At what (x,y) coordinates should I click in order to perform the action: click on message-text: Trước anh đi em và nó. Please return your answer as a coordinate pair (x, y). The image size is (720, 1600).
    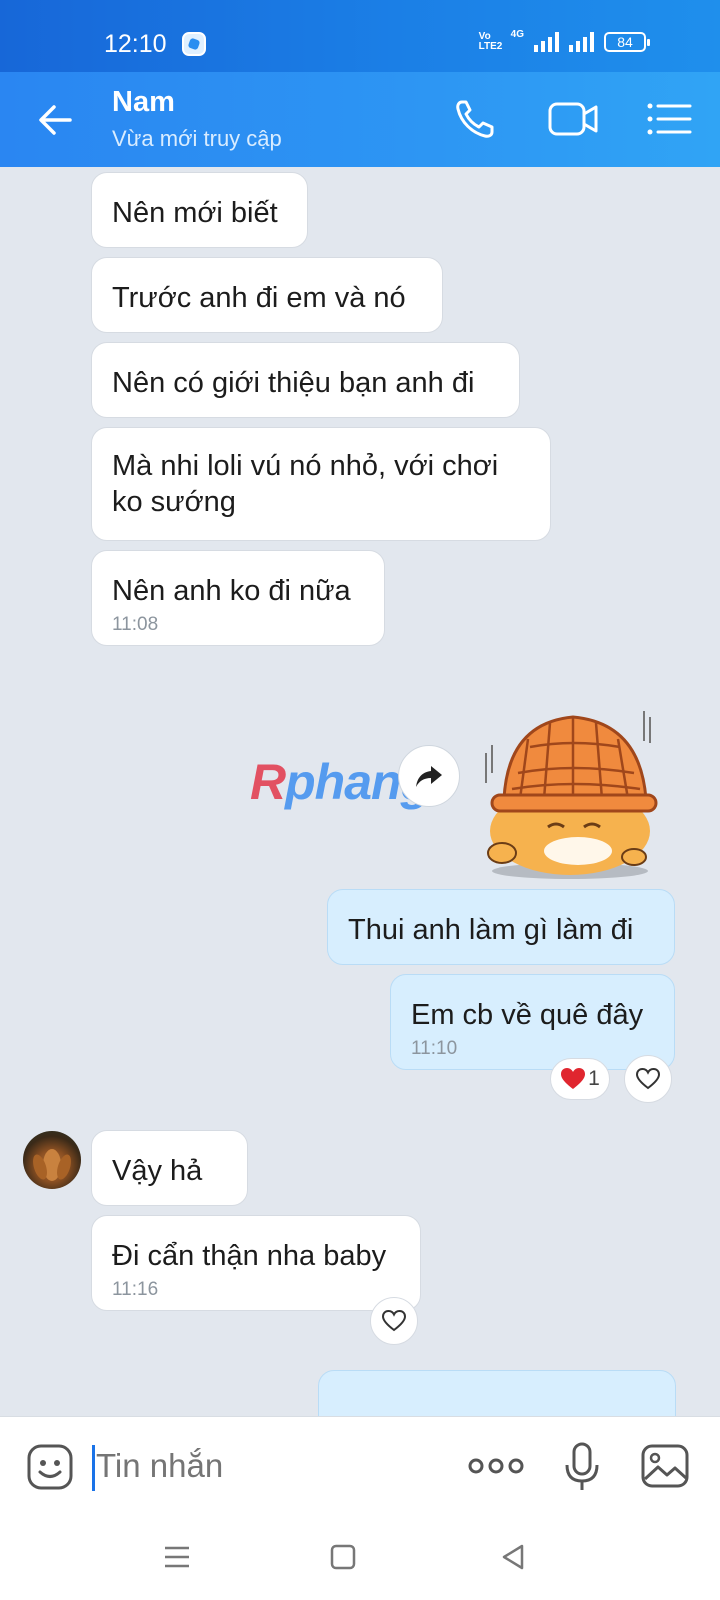
    Looking at the image, I should click on (259, 298).